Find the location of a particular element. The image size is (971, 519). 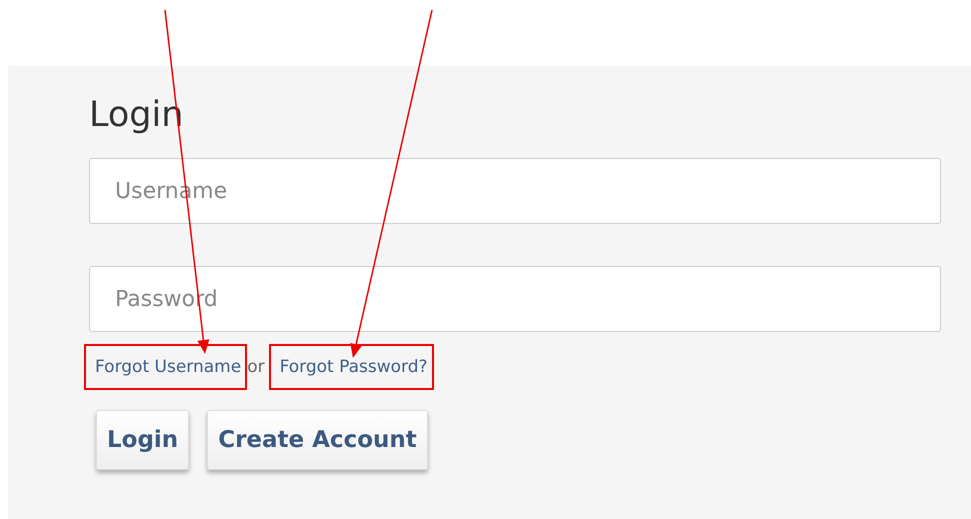

forgot-link: Forgot Password? is located at coordinates (354, 367).